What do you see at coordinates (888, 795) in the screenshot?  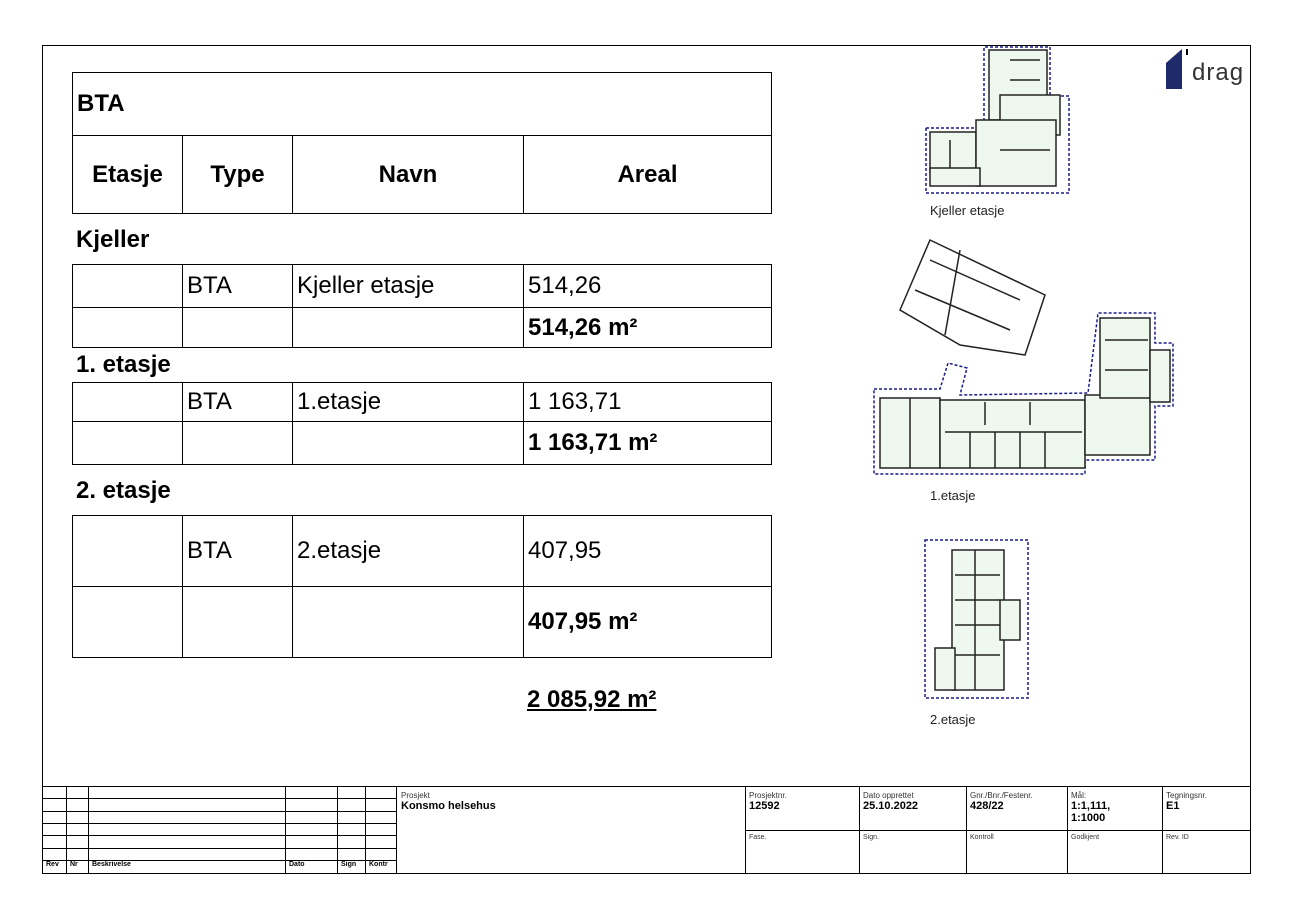 I see `field-label: Dato opprettet` at bounding box center [888, 795].